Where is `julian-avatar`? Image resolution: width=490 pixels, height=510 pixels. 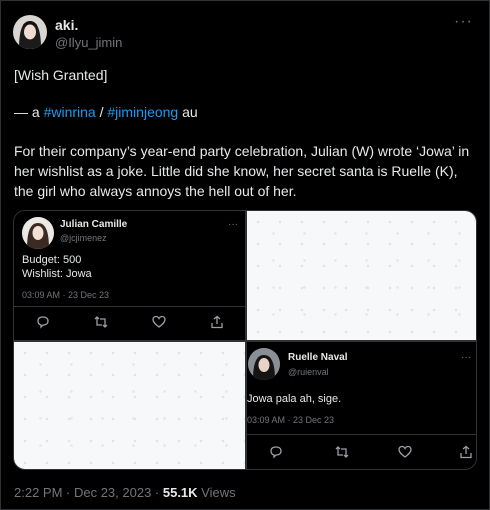
julian-avatar is located at coordinates (38, 233).